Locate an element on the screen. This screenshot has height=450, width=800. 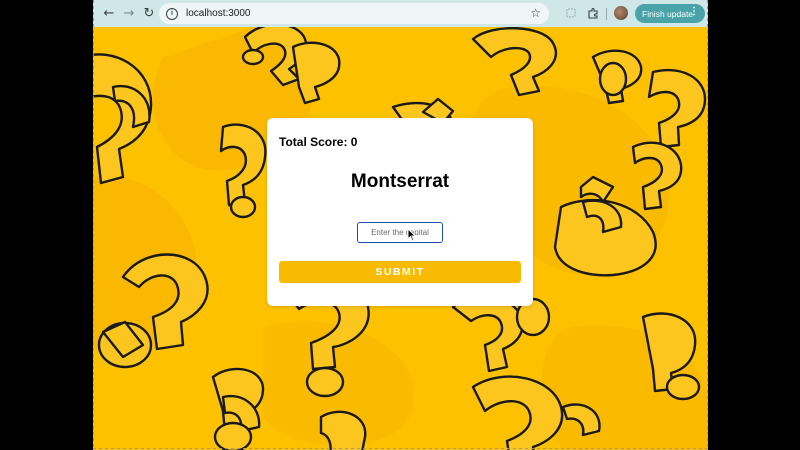
finish-update-button: Finish update ⋮ is located at coordinates (670, 13).